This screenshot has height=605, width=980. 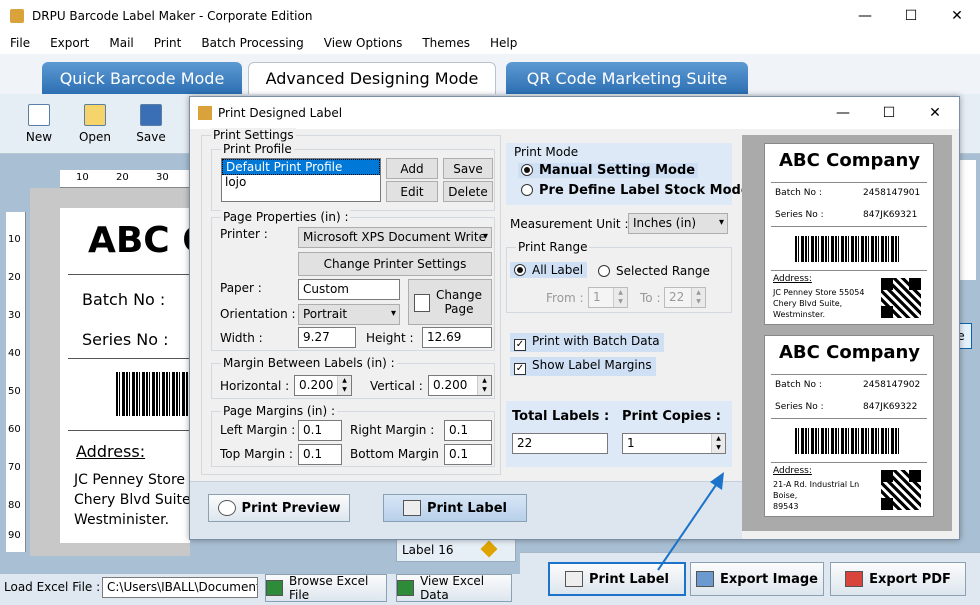 I want to click on width-input: 9.27, so click(x=327, y=337).